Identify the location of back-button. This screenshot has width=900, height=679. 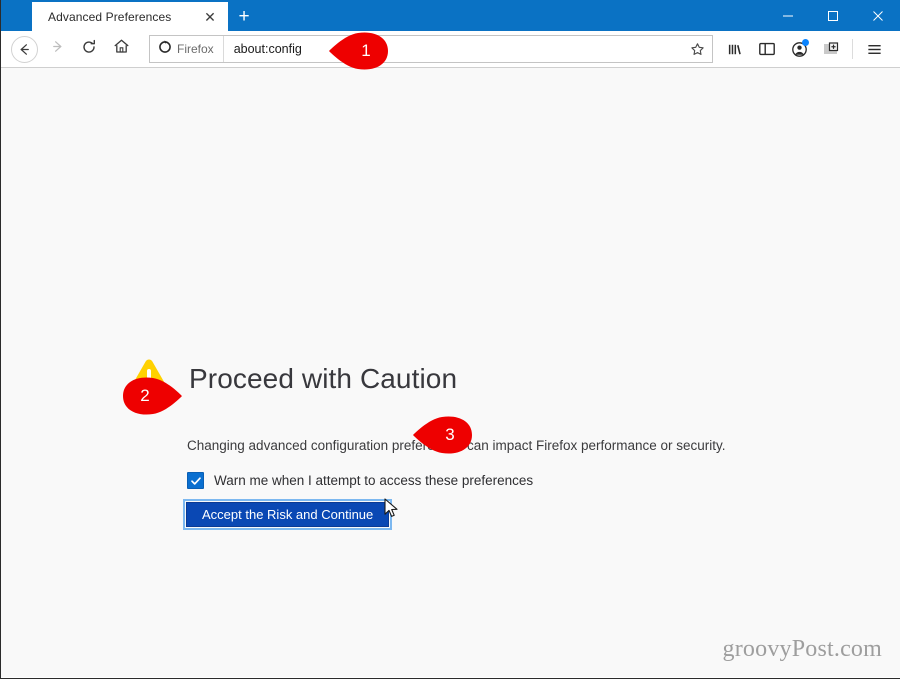
(24, 49).